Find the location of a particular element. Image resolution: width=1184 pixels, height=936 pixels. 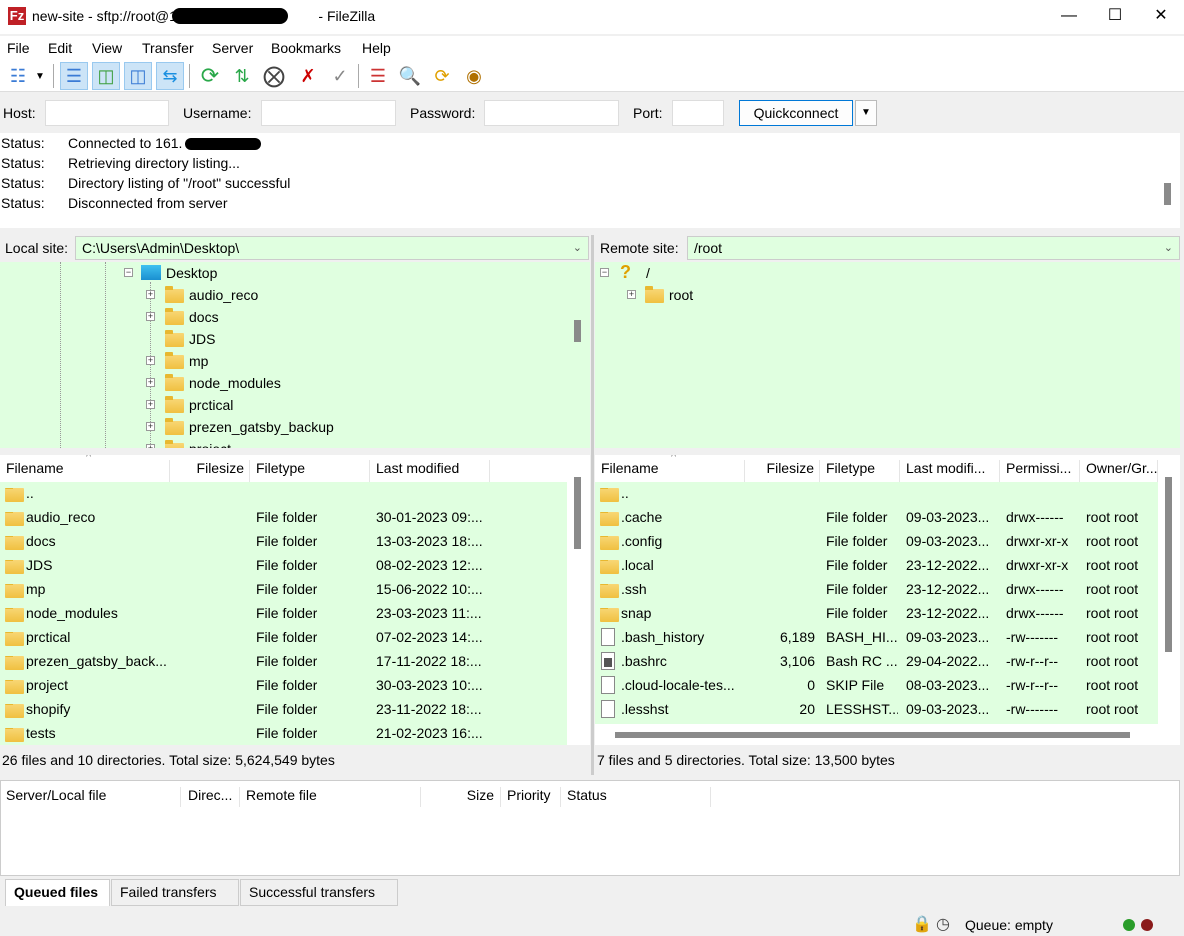

menu-transfer: Transfer is located at coordinates (168, 48).